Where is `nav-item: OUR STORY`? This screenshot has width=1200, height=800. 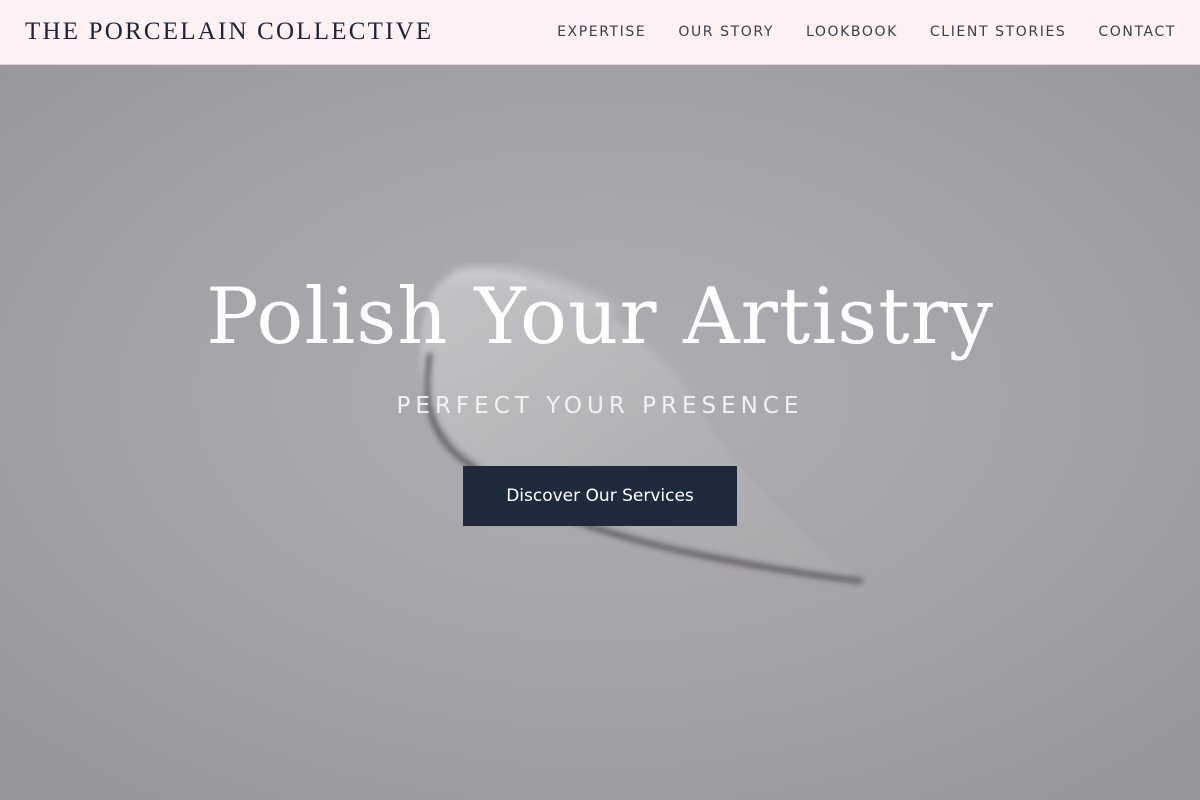 nav-item: OUR STORY is located at coordinates (726, 32).